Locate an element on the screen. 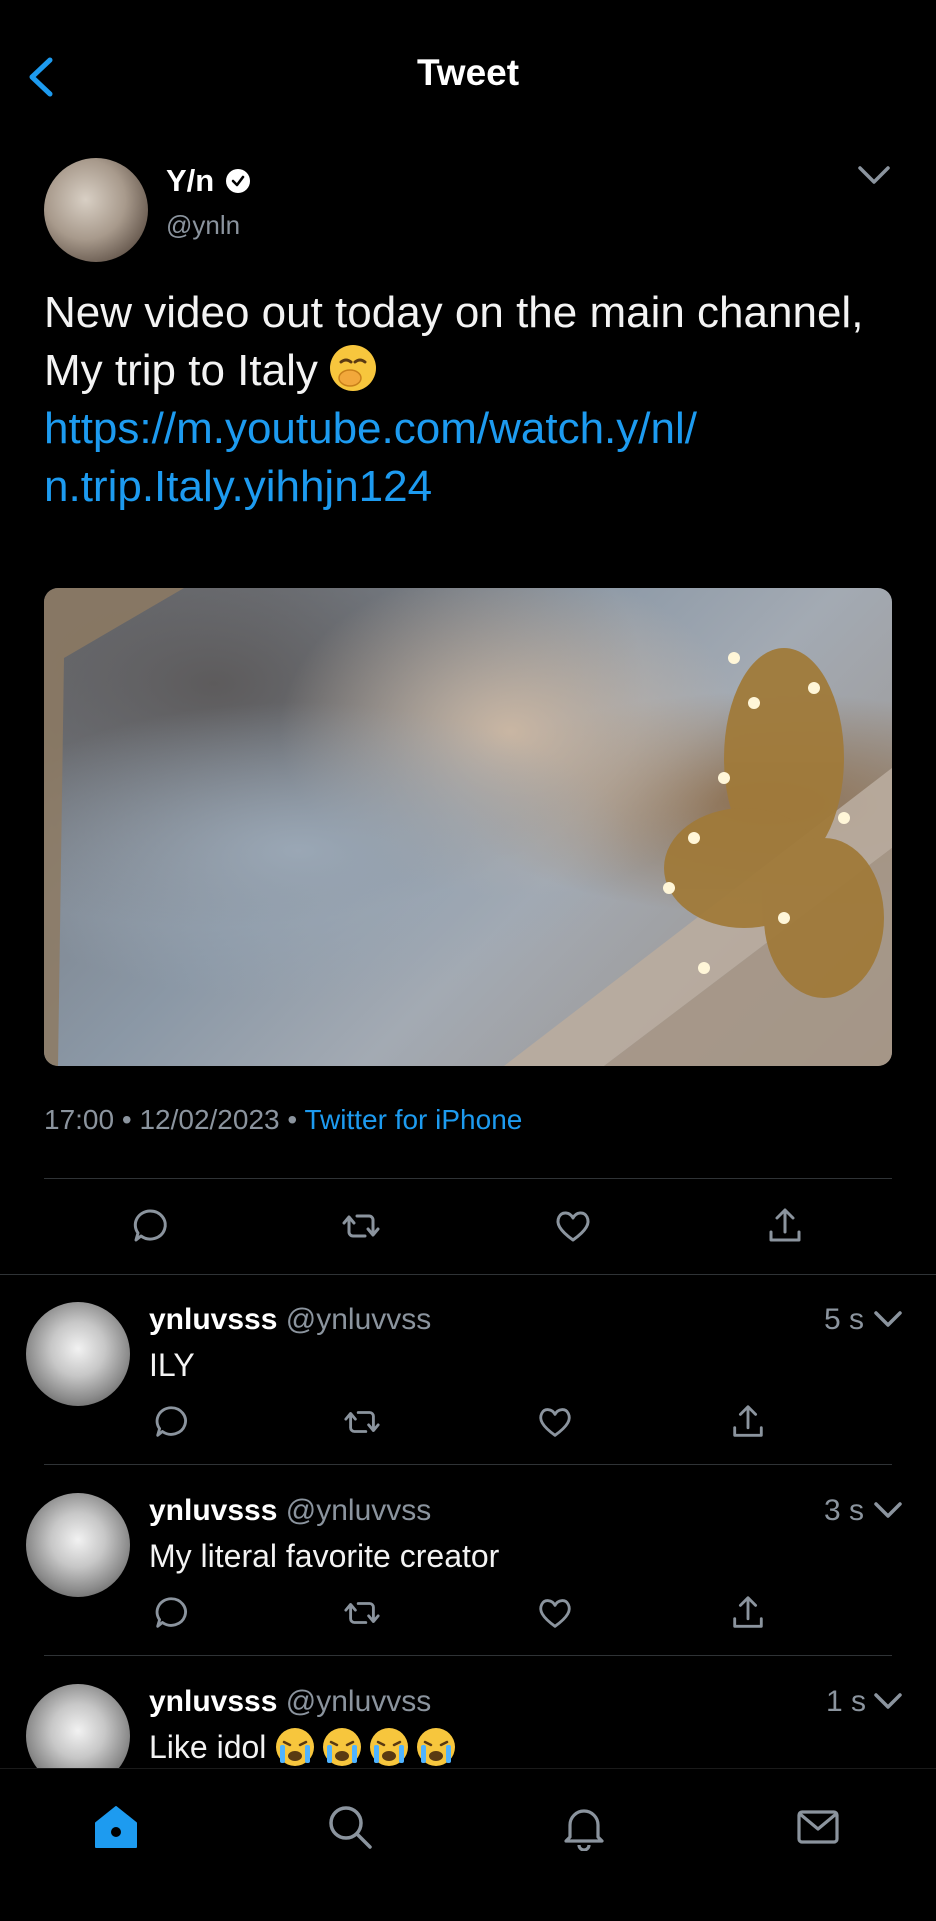 Image resolution: width=936 pixels, height=1921 pixels. reply-time: 3 s is located at coordinates (844, 1510).